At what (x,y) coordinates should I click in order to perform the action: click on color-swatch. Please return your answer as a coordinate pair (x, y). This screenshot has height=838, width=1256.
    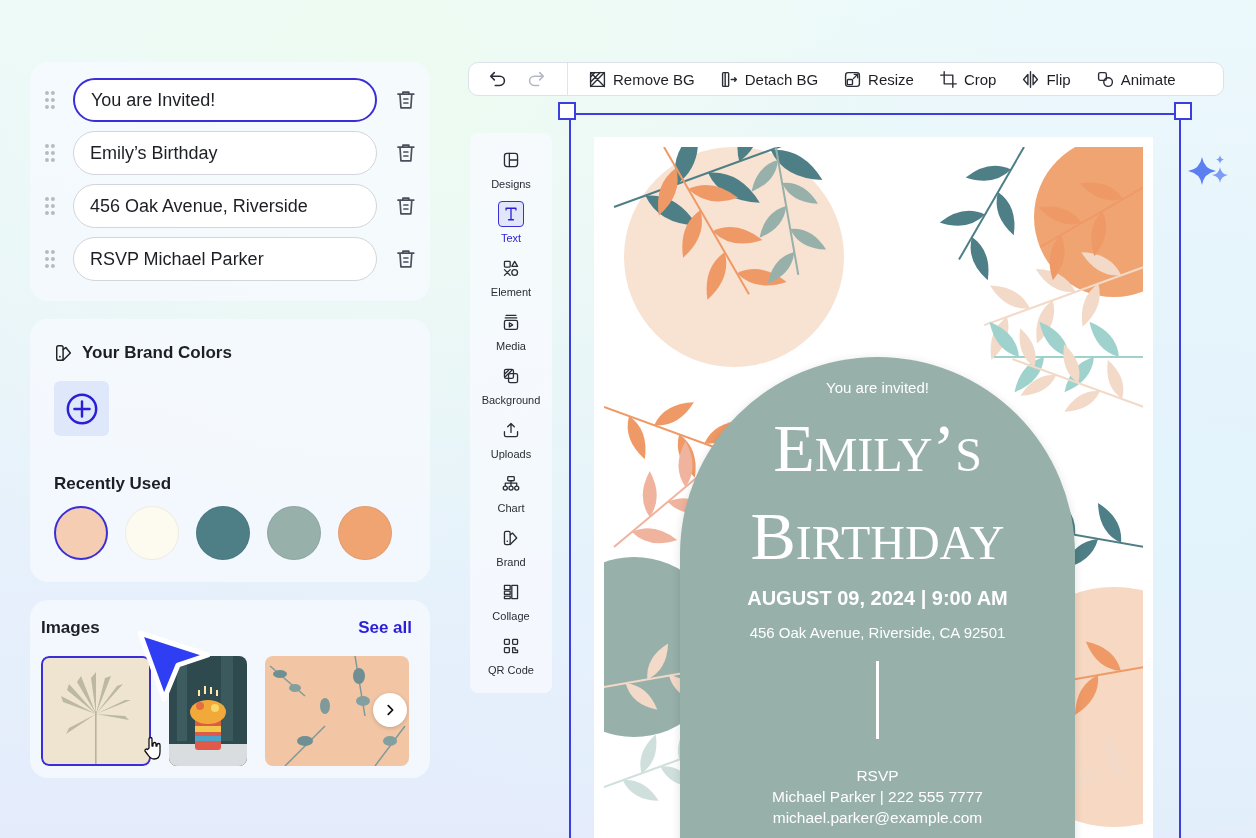
    Looking at the image, I should click on (81, 533).